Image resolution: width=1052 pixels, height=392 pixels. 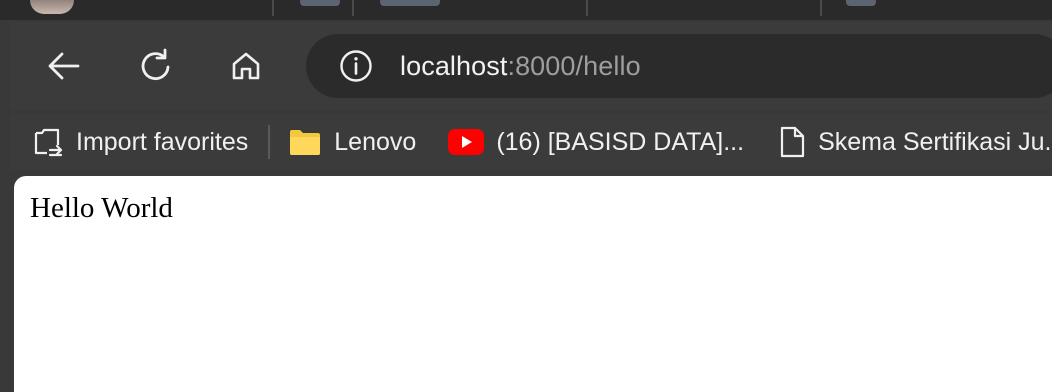 What do you see at coordinates (48, 142) in the screenshot?
I see `import-favorites-icon` at bounding box center [48, 142].